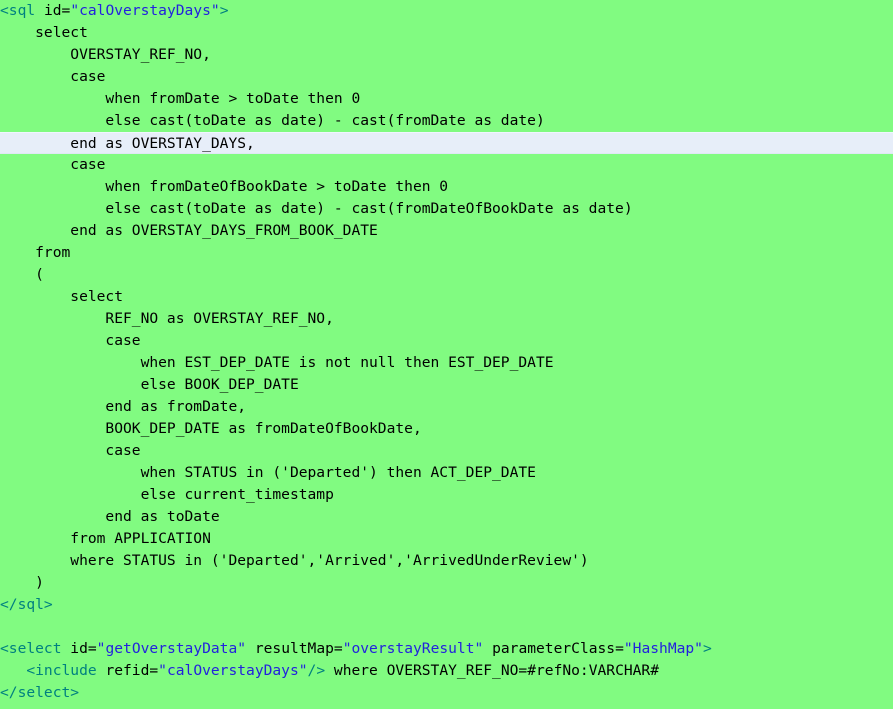  What do you see at coordinates (294, 648) in the screenshot?
I see `code-token-plain: resultMap=` at bounding box center [294, 648].